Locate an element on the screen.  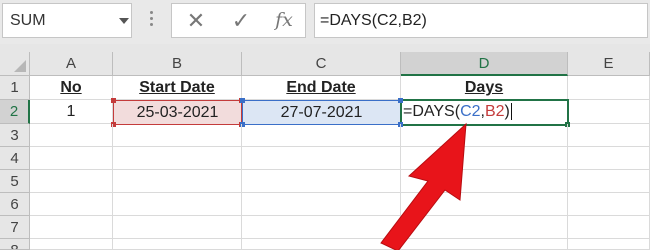
name-box: SUM is located at coordinates (67, 20).